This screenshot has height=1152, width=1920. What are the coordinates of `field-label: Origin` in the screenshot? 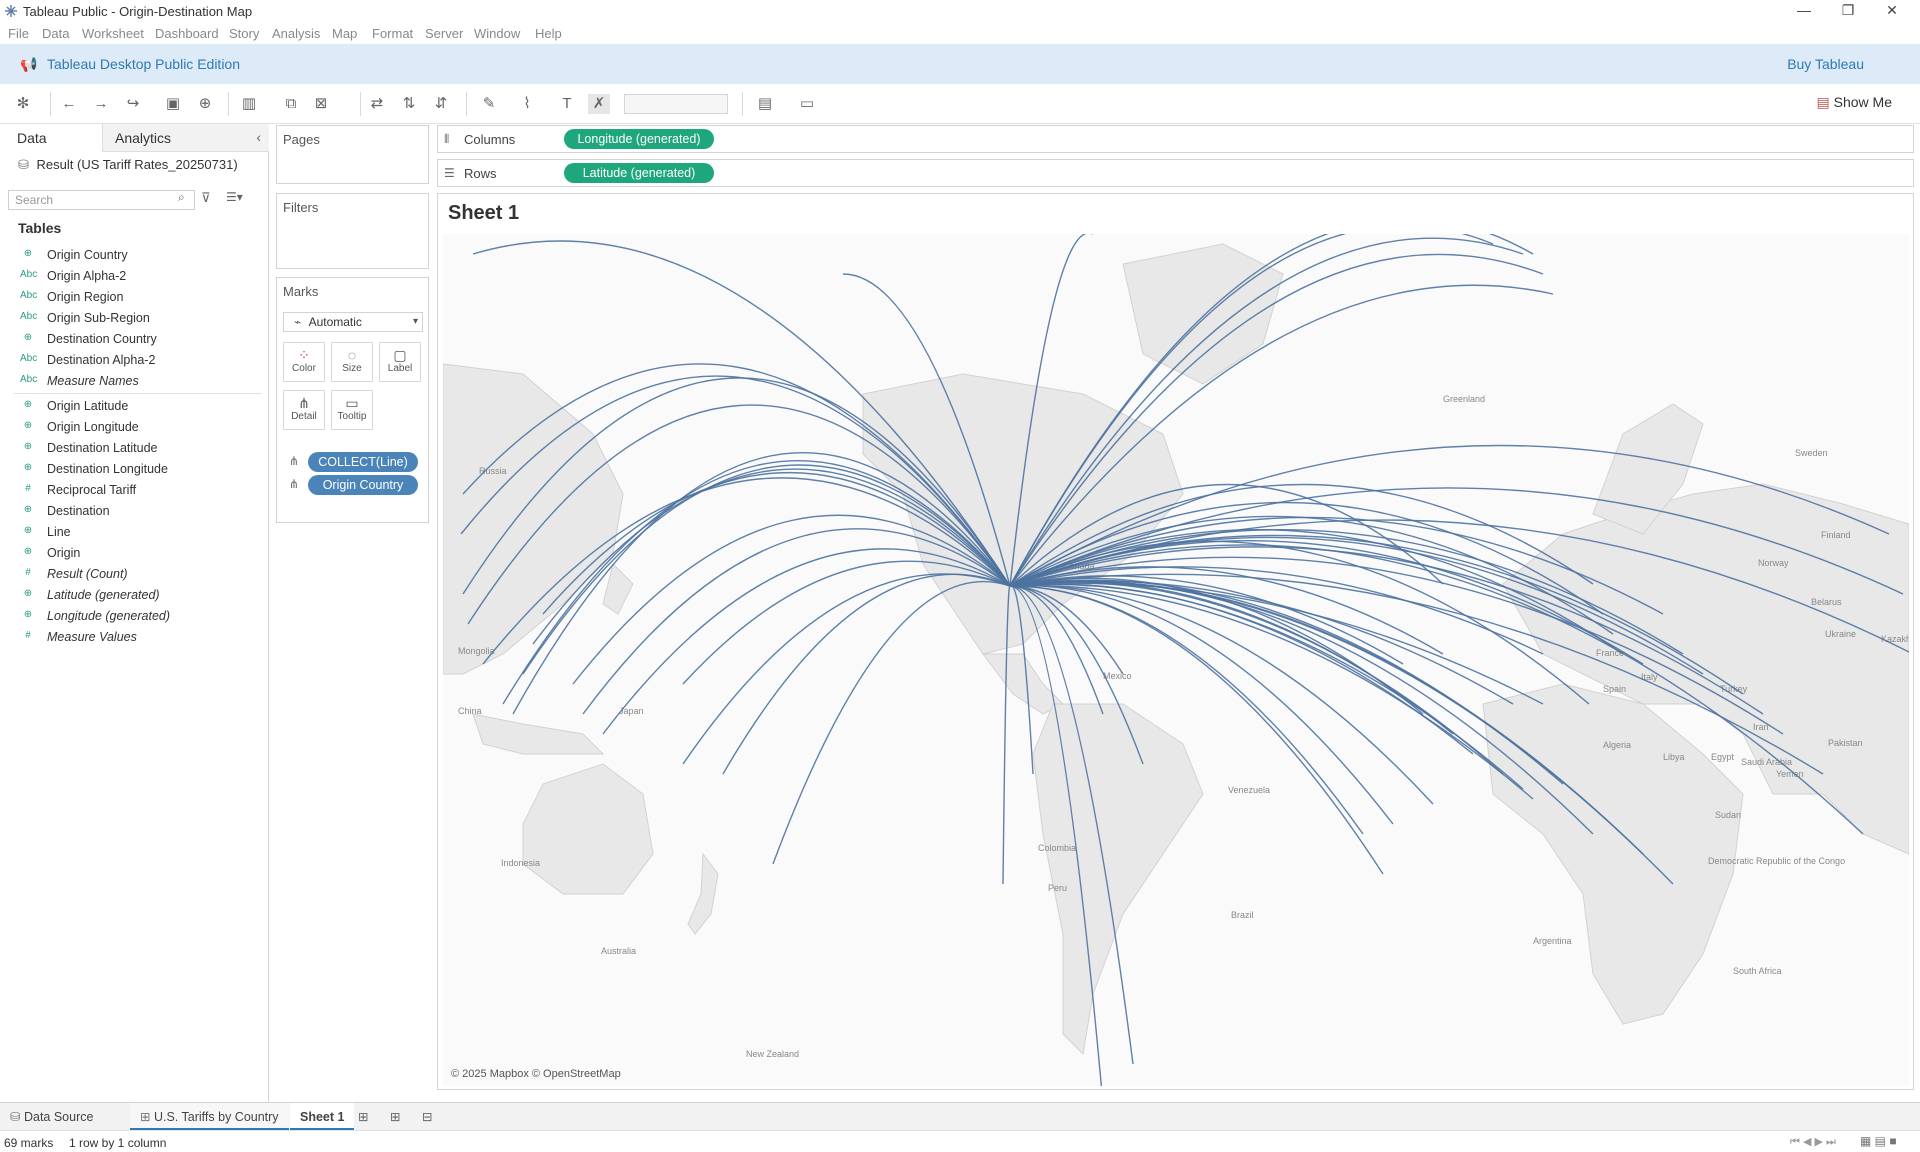 It's located at (64, 553).